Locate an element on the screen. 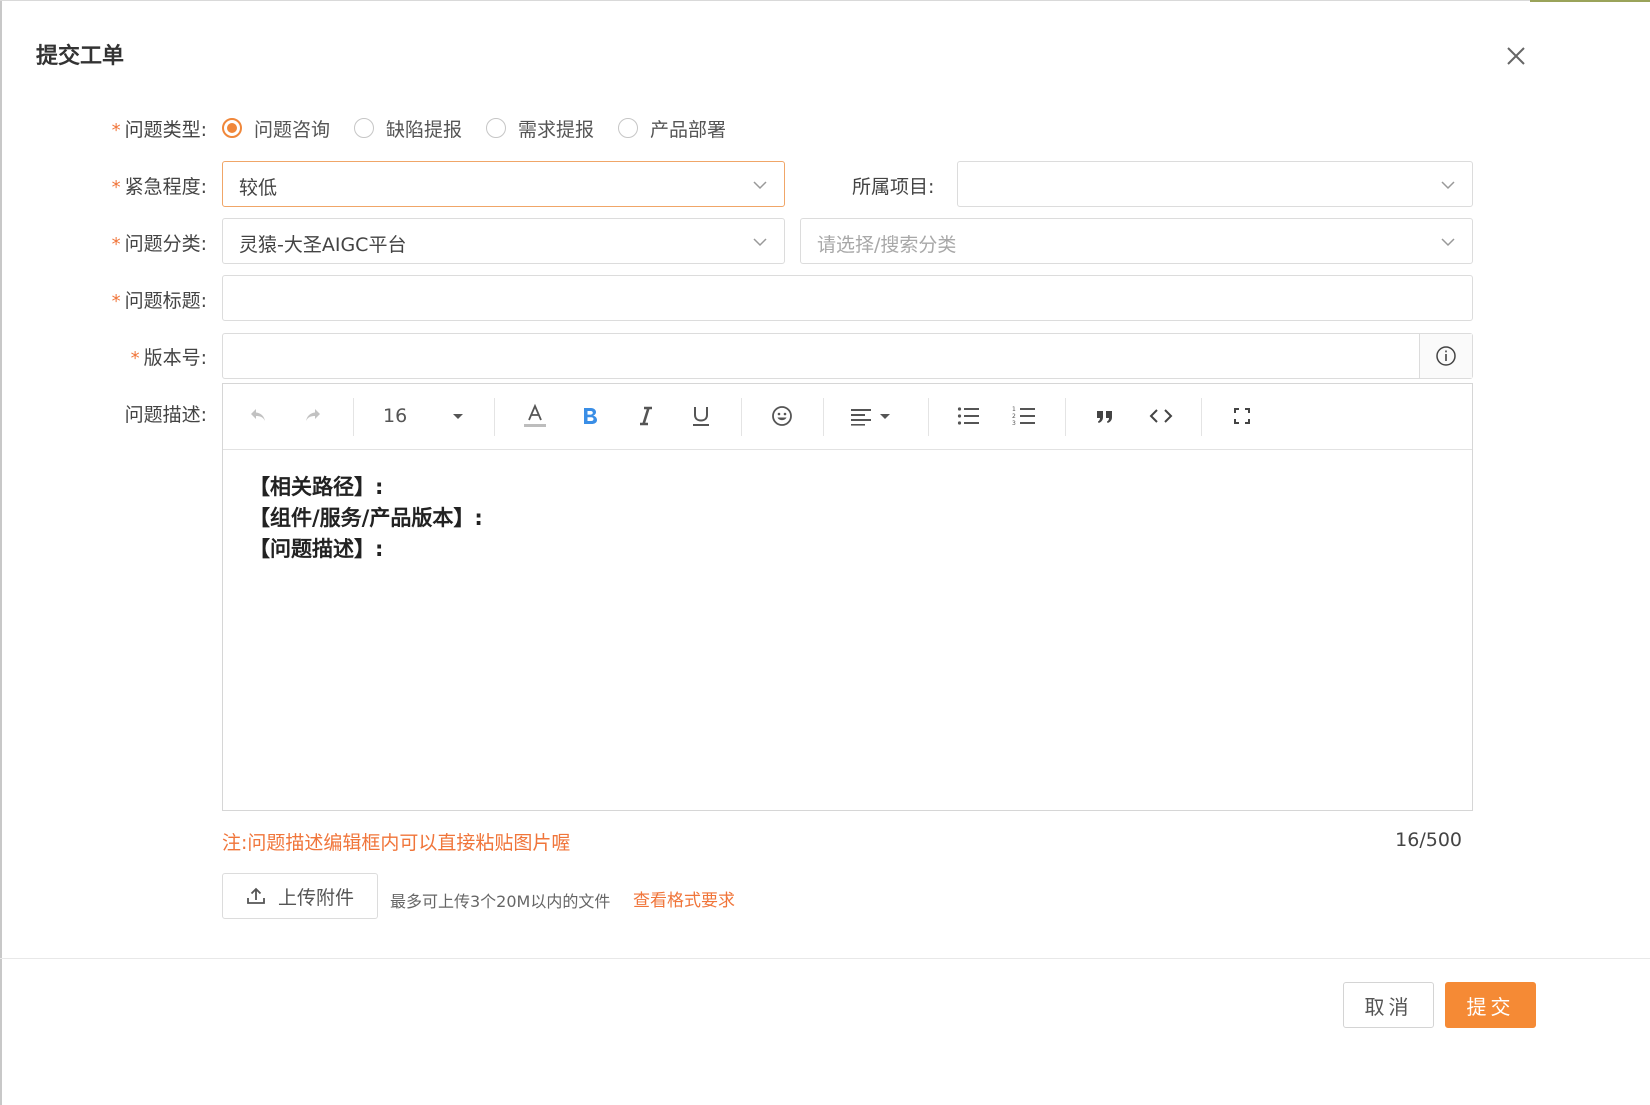  align-left-icon is located at coordinates (870, 417).